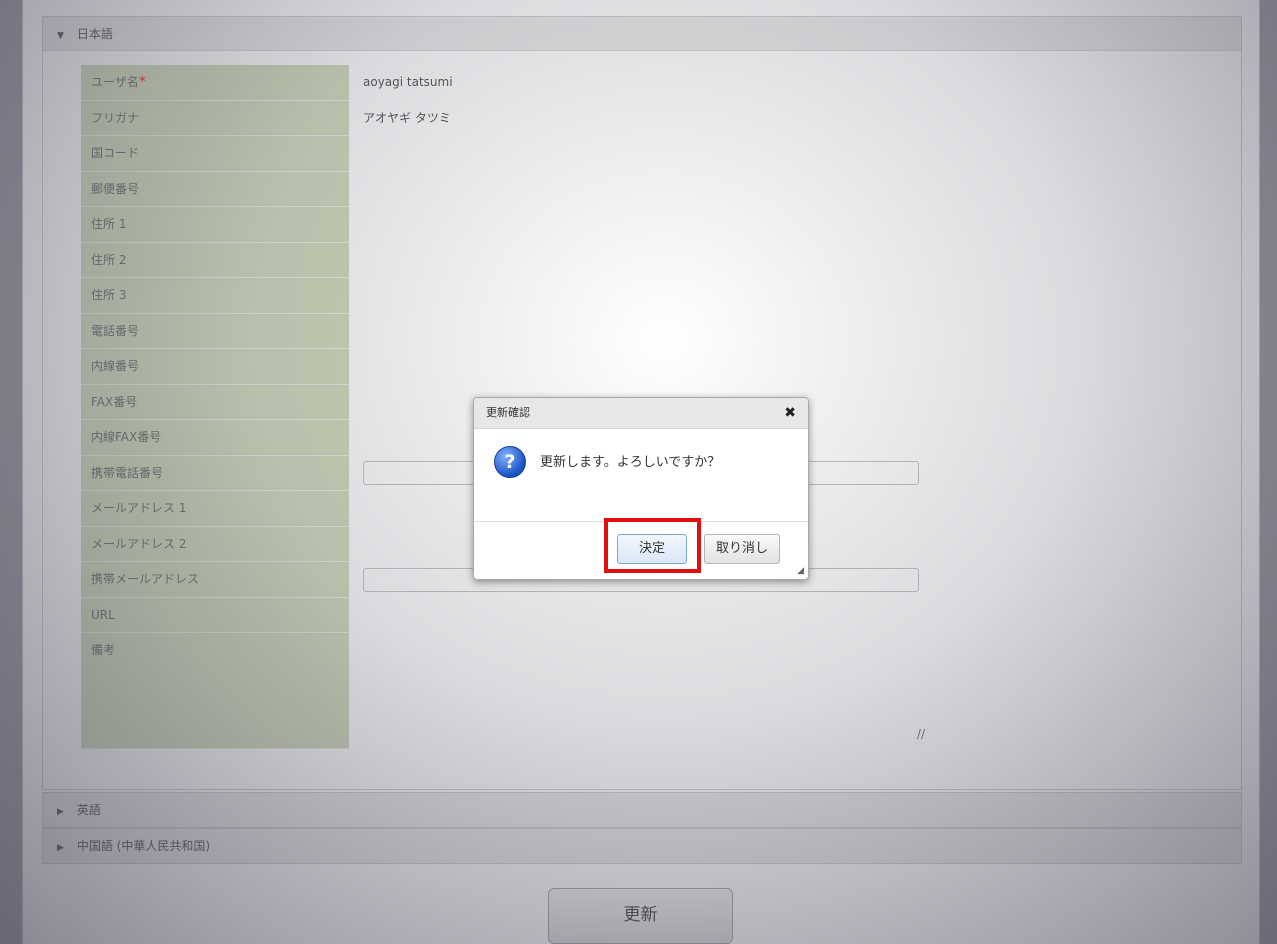  I want to click on form-row-address2: 住所 2, so click(656, 260).